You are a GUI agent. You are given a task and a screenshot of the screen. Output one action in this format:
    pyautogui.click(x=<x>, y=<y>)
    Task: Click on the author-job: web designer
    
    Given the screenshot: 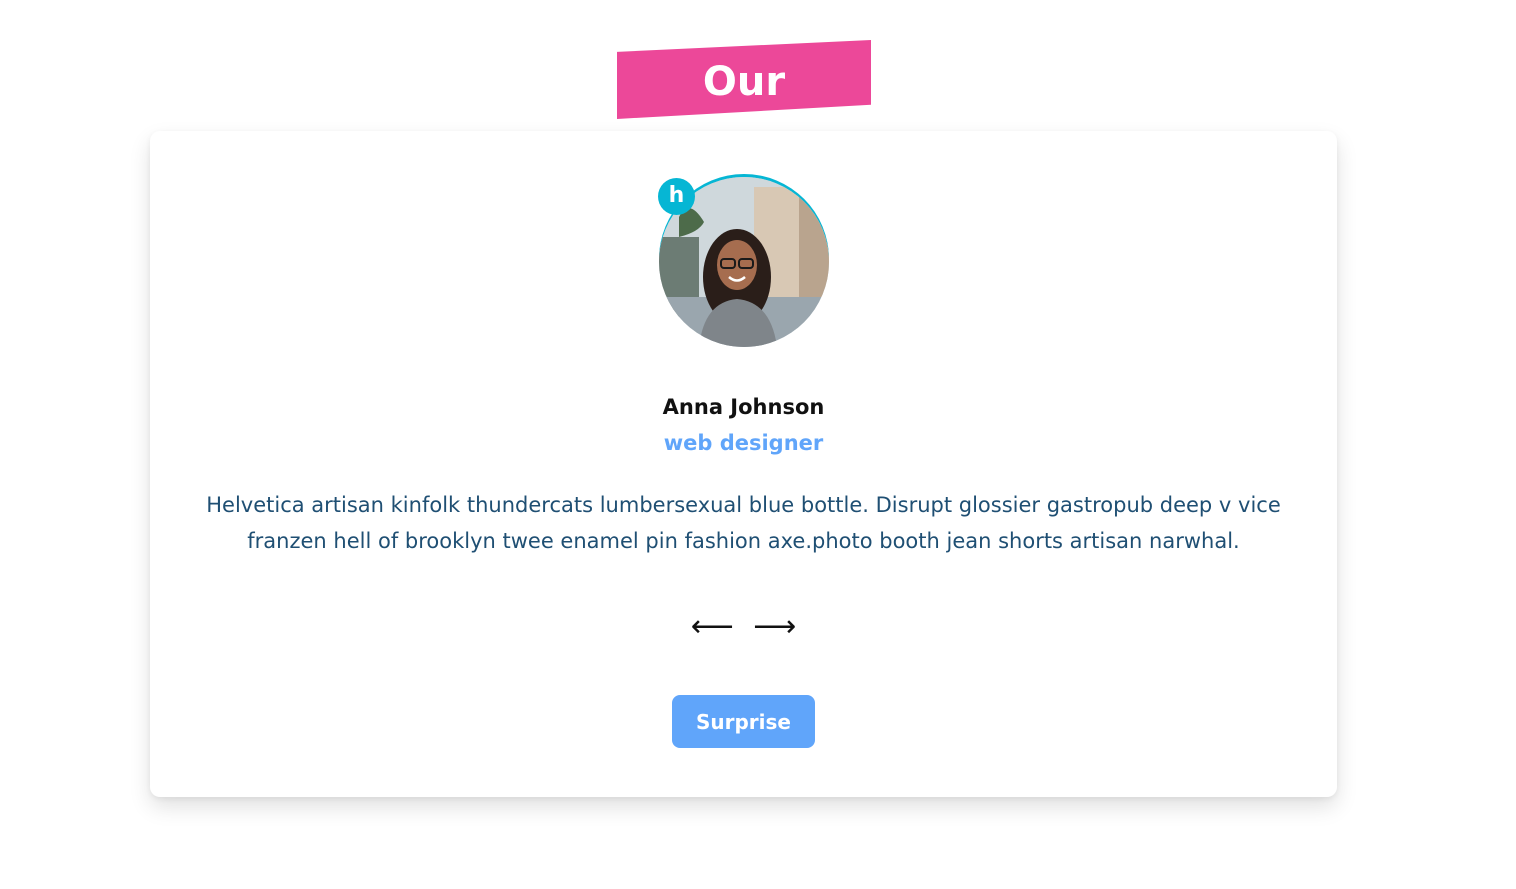 What is the action you would take?
    pyautogui.click(x=743, y=443)
    